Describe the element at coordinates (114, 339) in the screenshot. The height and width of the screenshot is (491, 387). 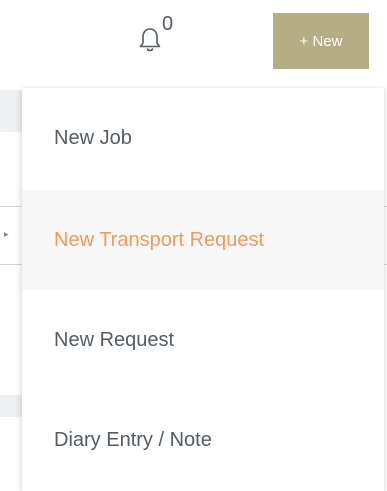
I see `menu-item-label: New Request` at that location.